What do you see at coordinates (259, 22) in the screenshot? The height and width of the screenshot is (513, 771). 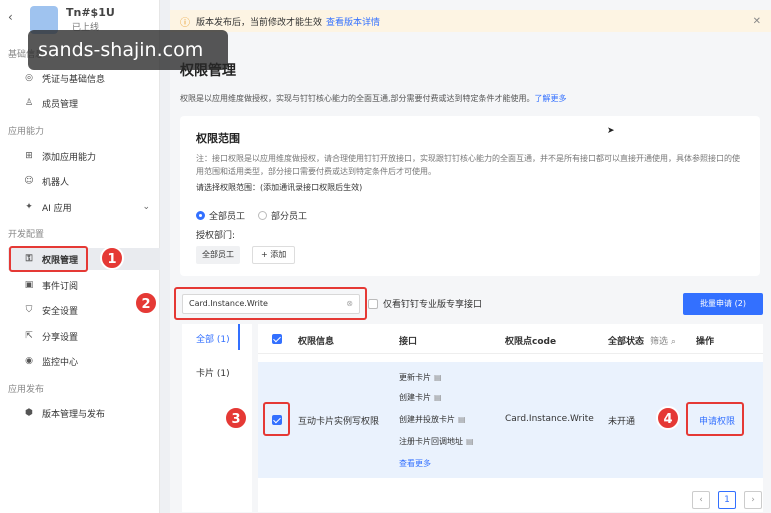 I see `notice-text: 版本发布后，当前修改才能生效` at bounding box center [259, 22].